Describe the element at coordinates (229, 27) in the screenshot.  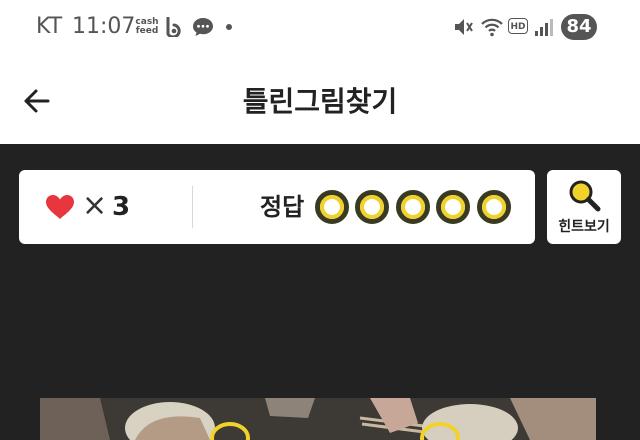
I see `notification-dot` at that location.